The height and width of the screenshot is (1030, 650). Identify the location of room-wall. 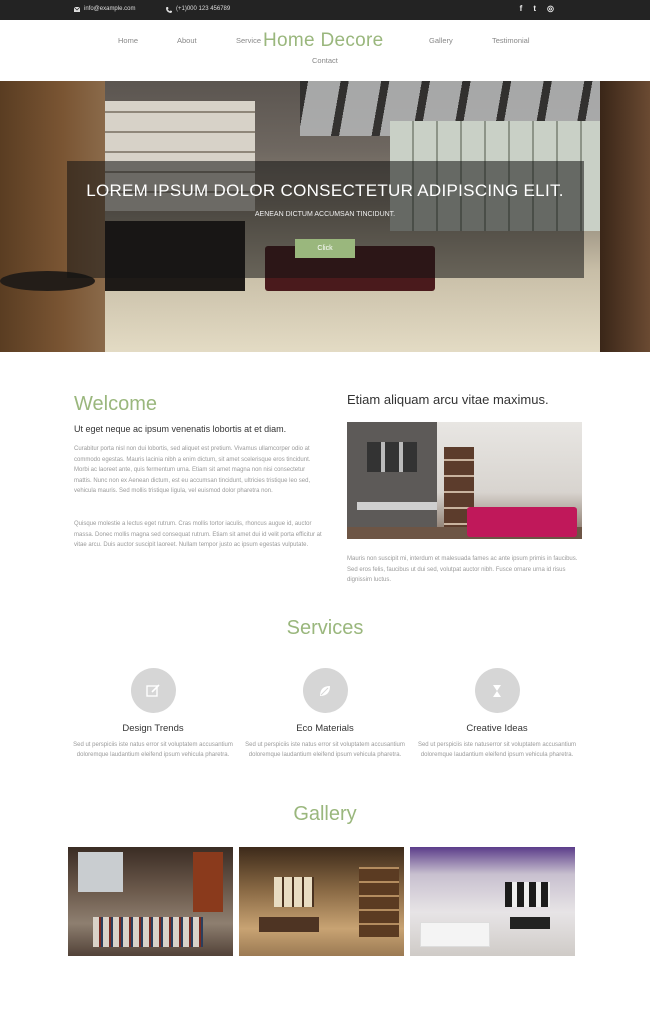
(392, 480).